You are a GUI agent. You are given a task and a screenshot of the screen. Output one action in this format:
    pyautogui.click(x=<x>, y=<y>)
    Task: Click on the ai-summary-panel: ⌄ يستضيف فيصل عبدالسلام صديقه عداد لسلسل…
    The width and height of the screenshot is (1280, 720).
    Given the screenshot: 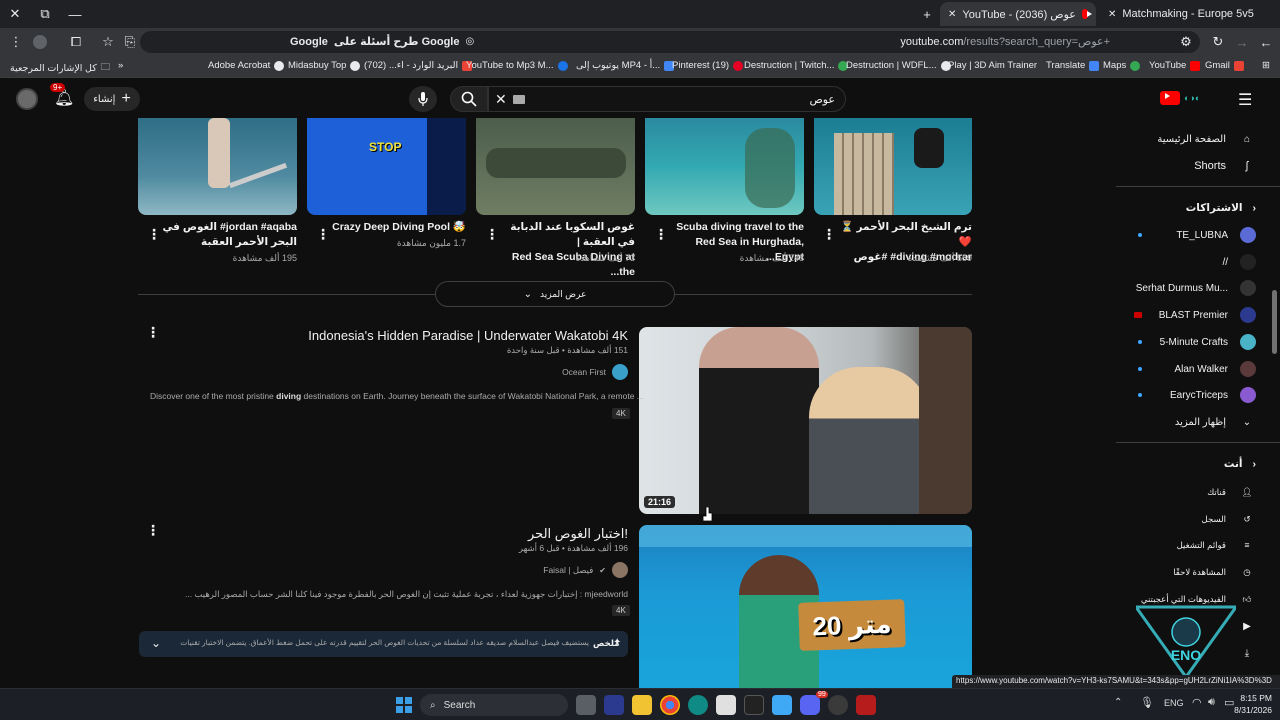 What is the action you would take?
    pyautogui.click(x=383, y=644)
    